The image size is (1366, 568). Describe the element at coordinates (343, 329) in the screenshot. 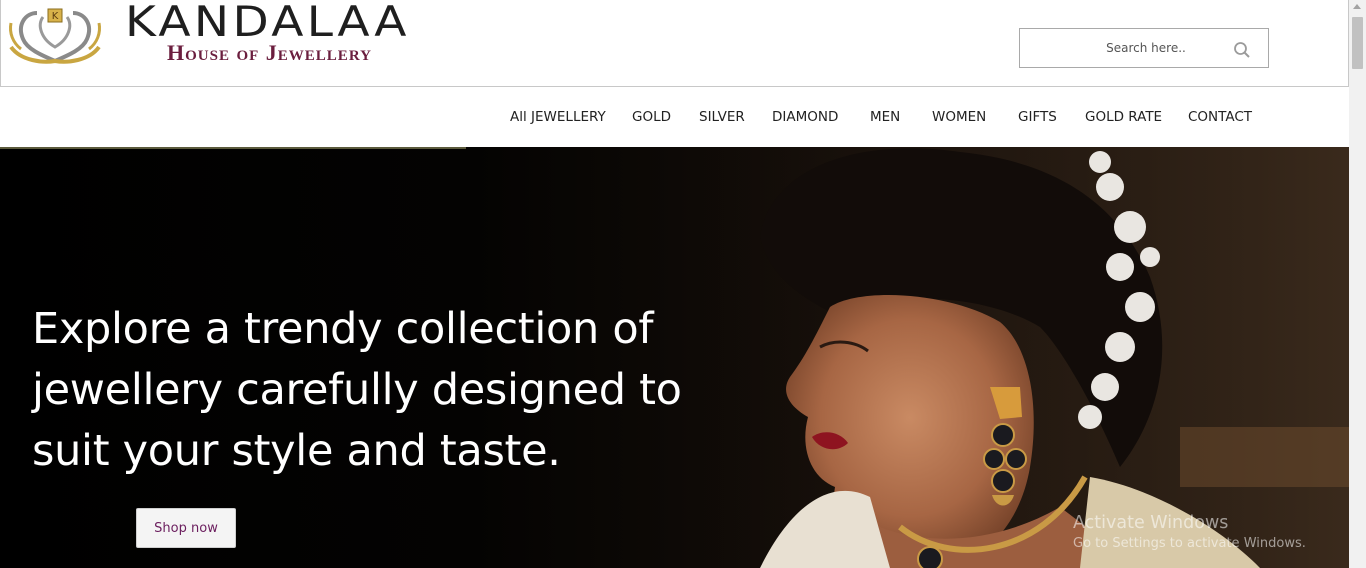

I see `hero-headline-line-1: Explore a trendy collection of` at that location.